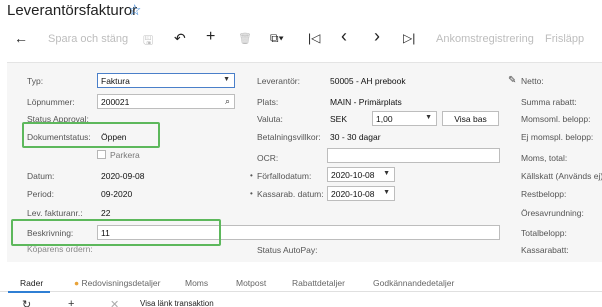  I want to click on vendor-invoice-label: Lev. fakturanr.:, so click(55, 213).